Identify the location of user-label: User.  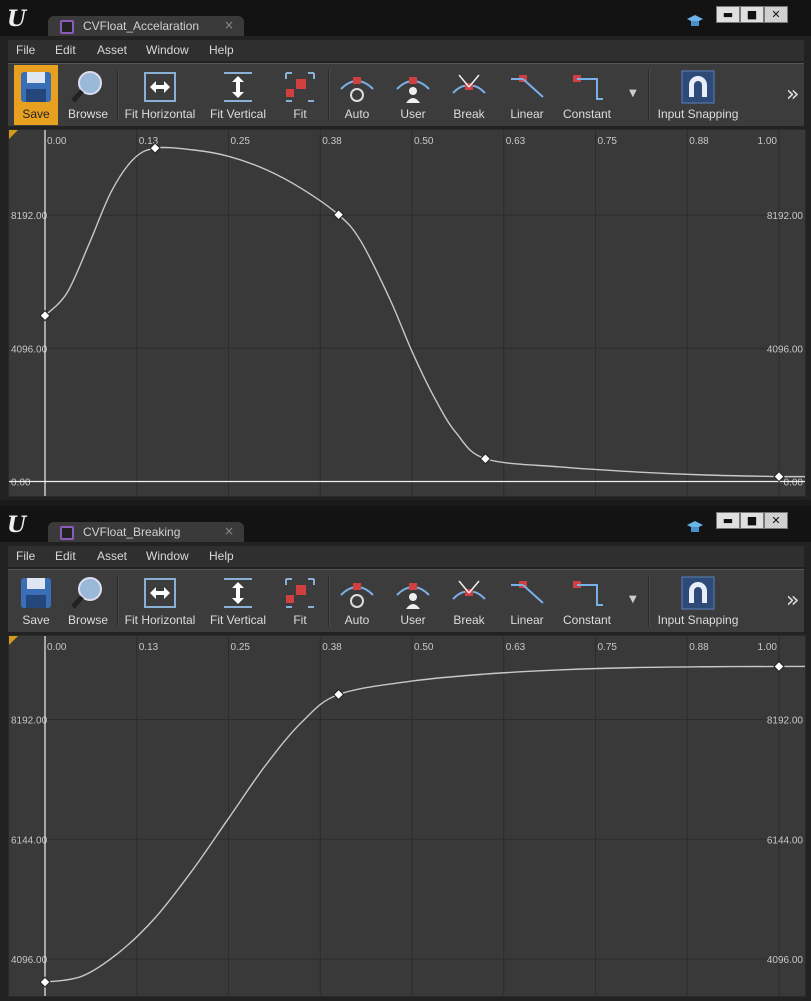
(413, 620).